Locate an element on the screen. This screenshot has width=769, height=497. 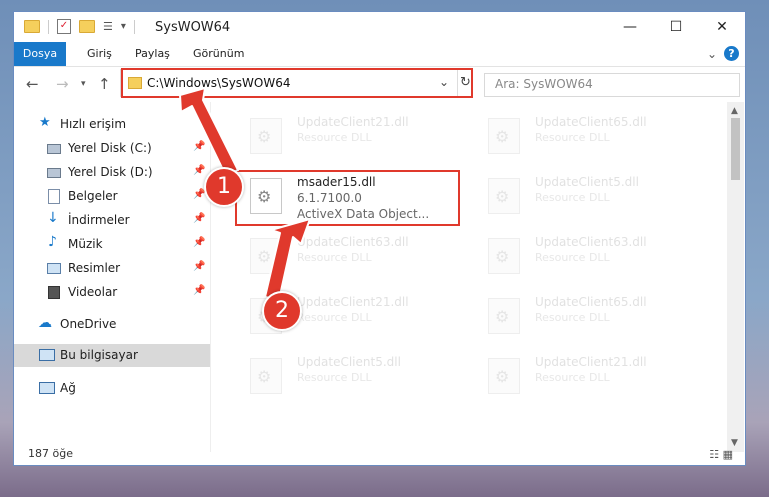
arrow-to-file is located at coordinates (287, 259).